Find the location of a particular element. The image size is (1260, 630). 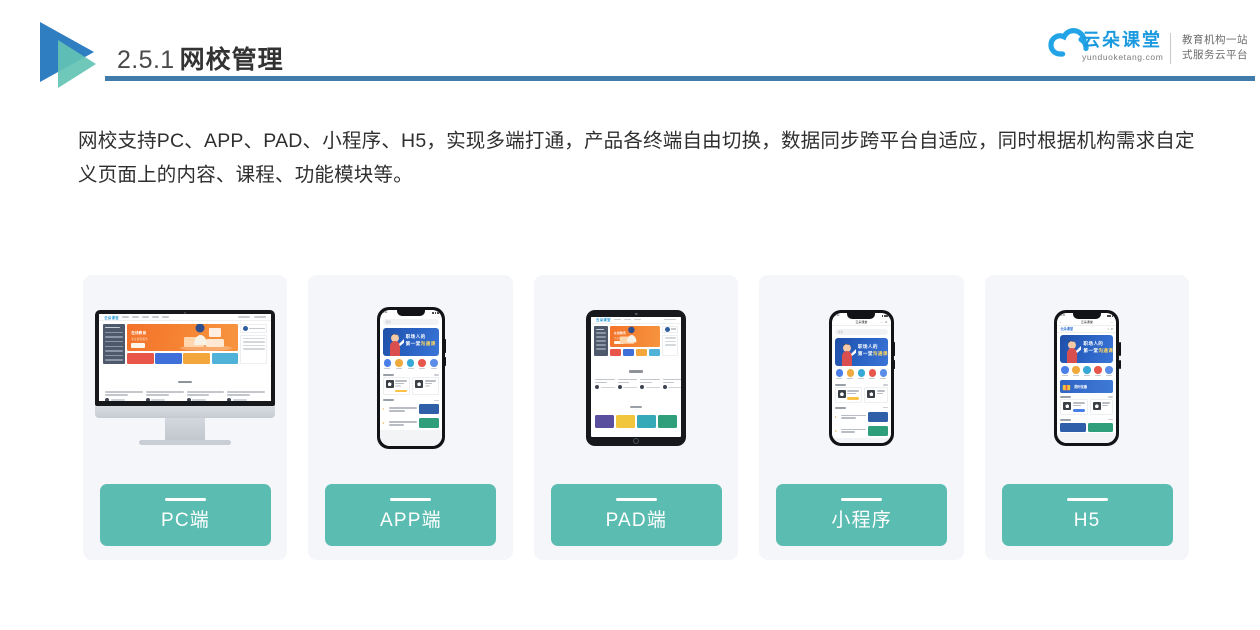

desktop-monitor-icon: 云朵课堂 在线教育 专业课程服务 is located at coordinates (185, 377).